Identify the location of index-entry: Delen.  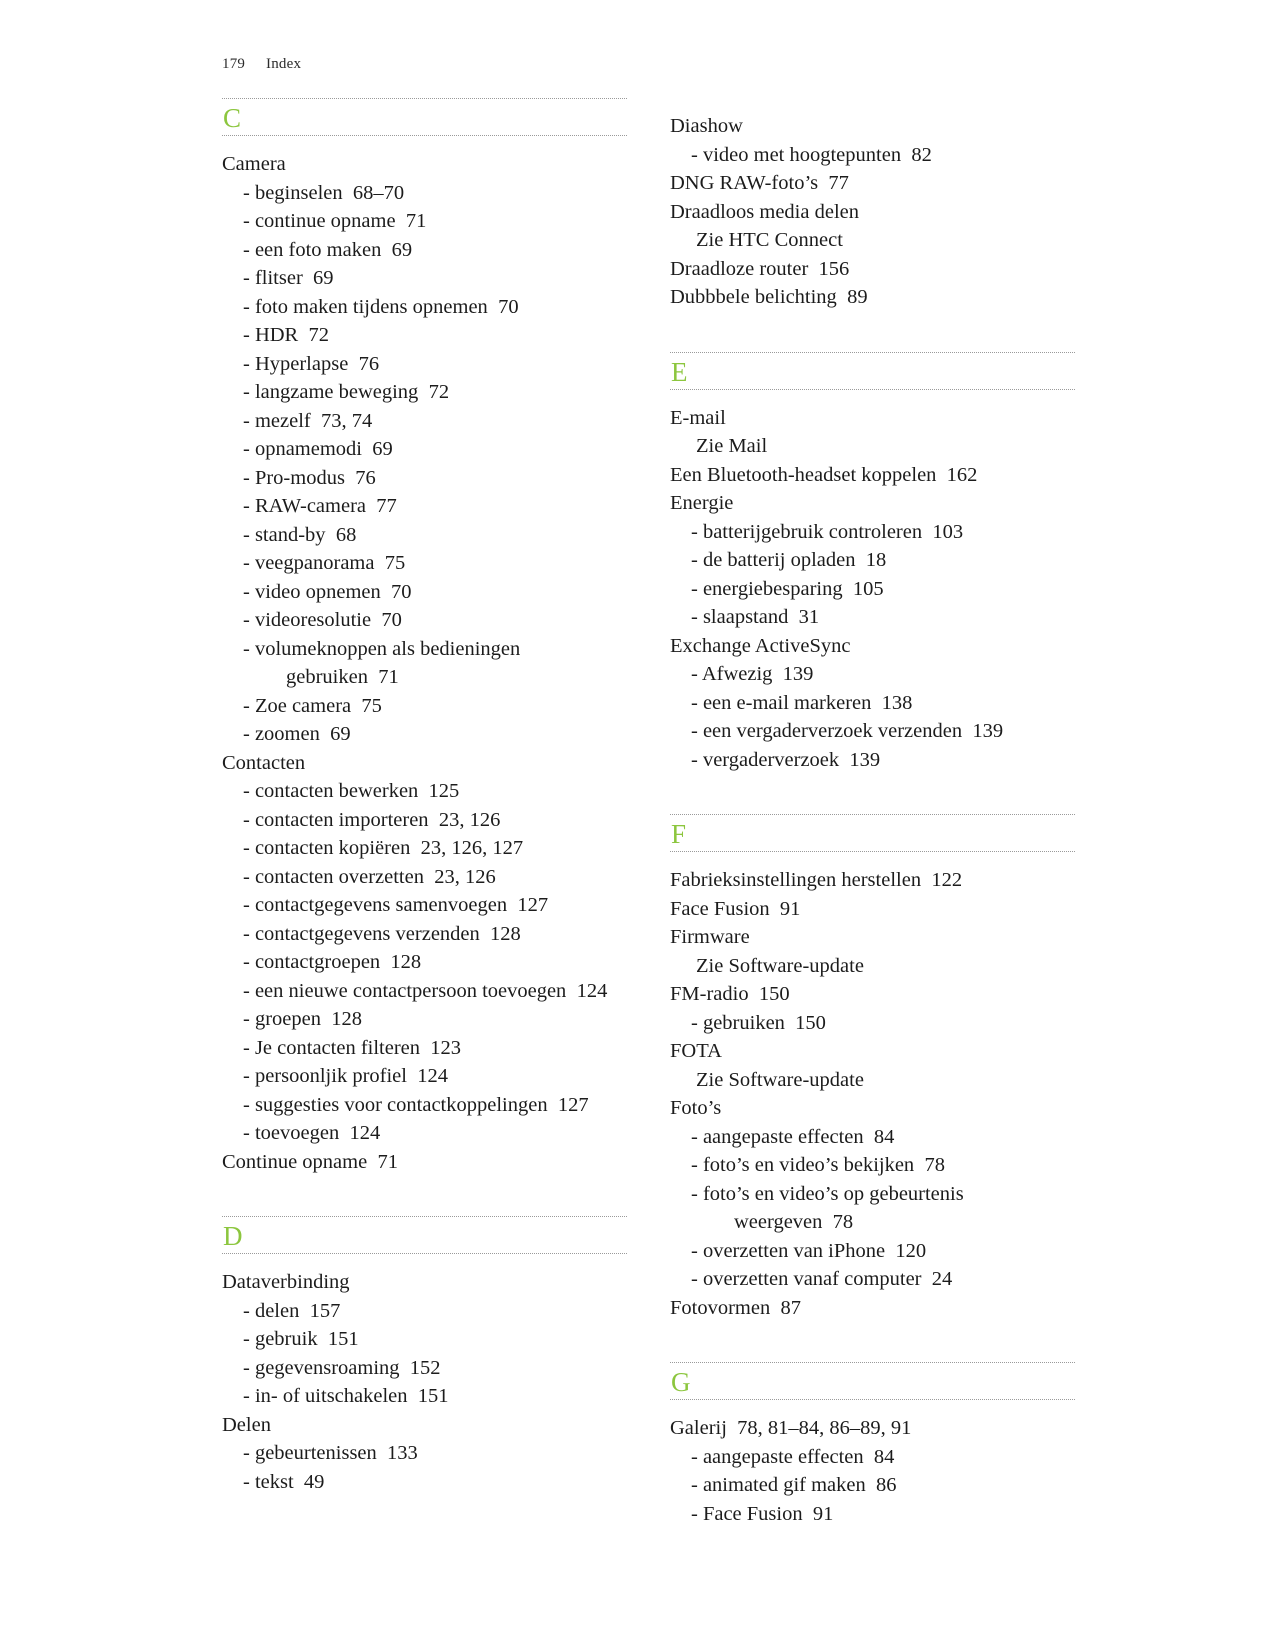
(424, 1425).